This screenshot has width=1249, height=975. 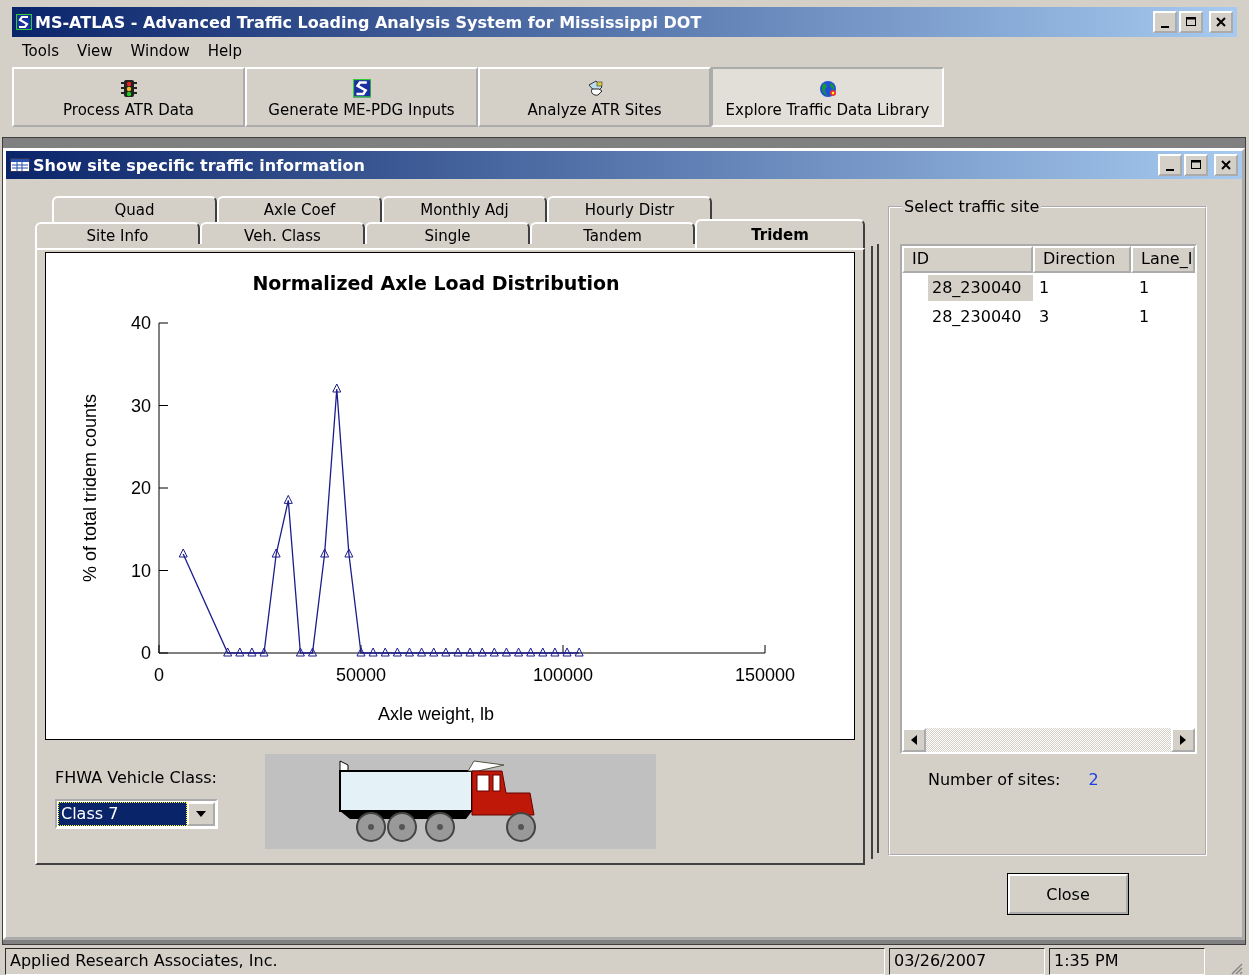 What do you see at coordinates (140, 488) in the screenshot?
I see `y-tick-label: 20` at bounding box center [140, 488].